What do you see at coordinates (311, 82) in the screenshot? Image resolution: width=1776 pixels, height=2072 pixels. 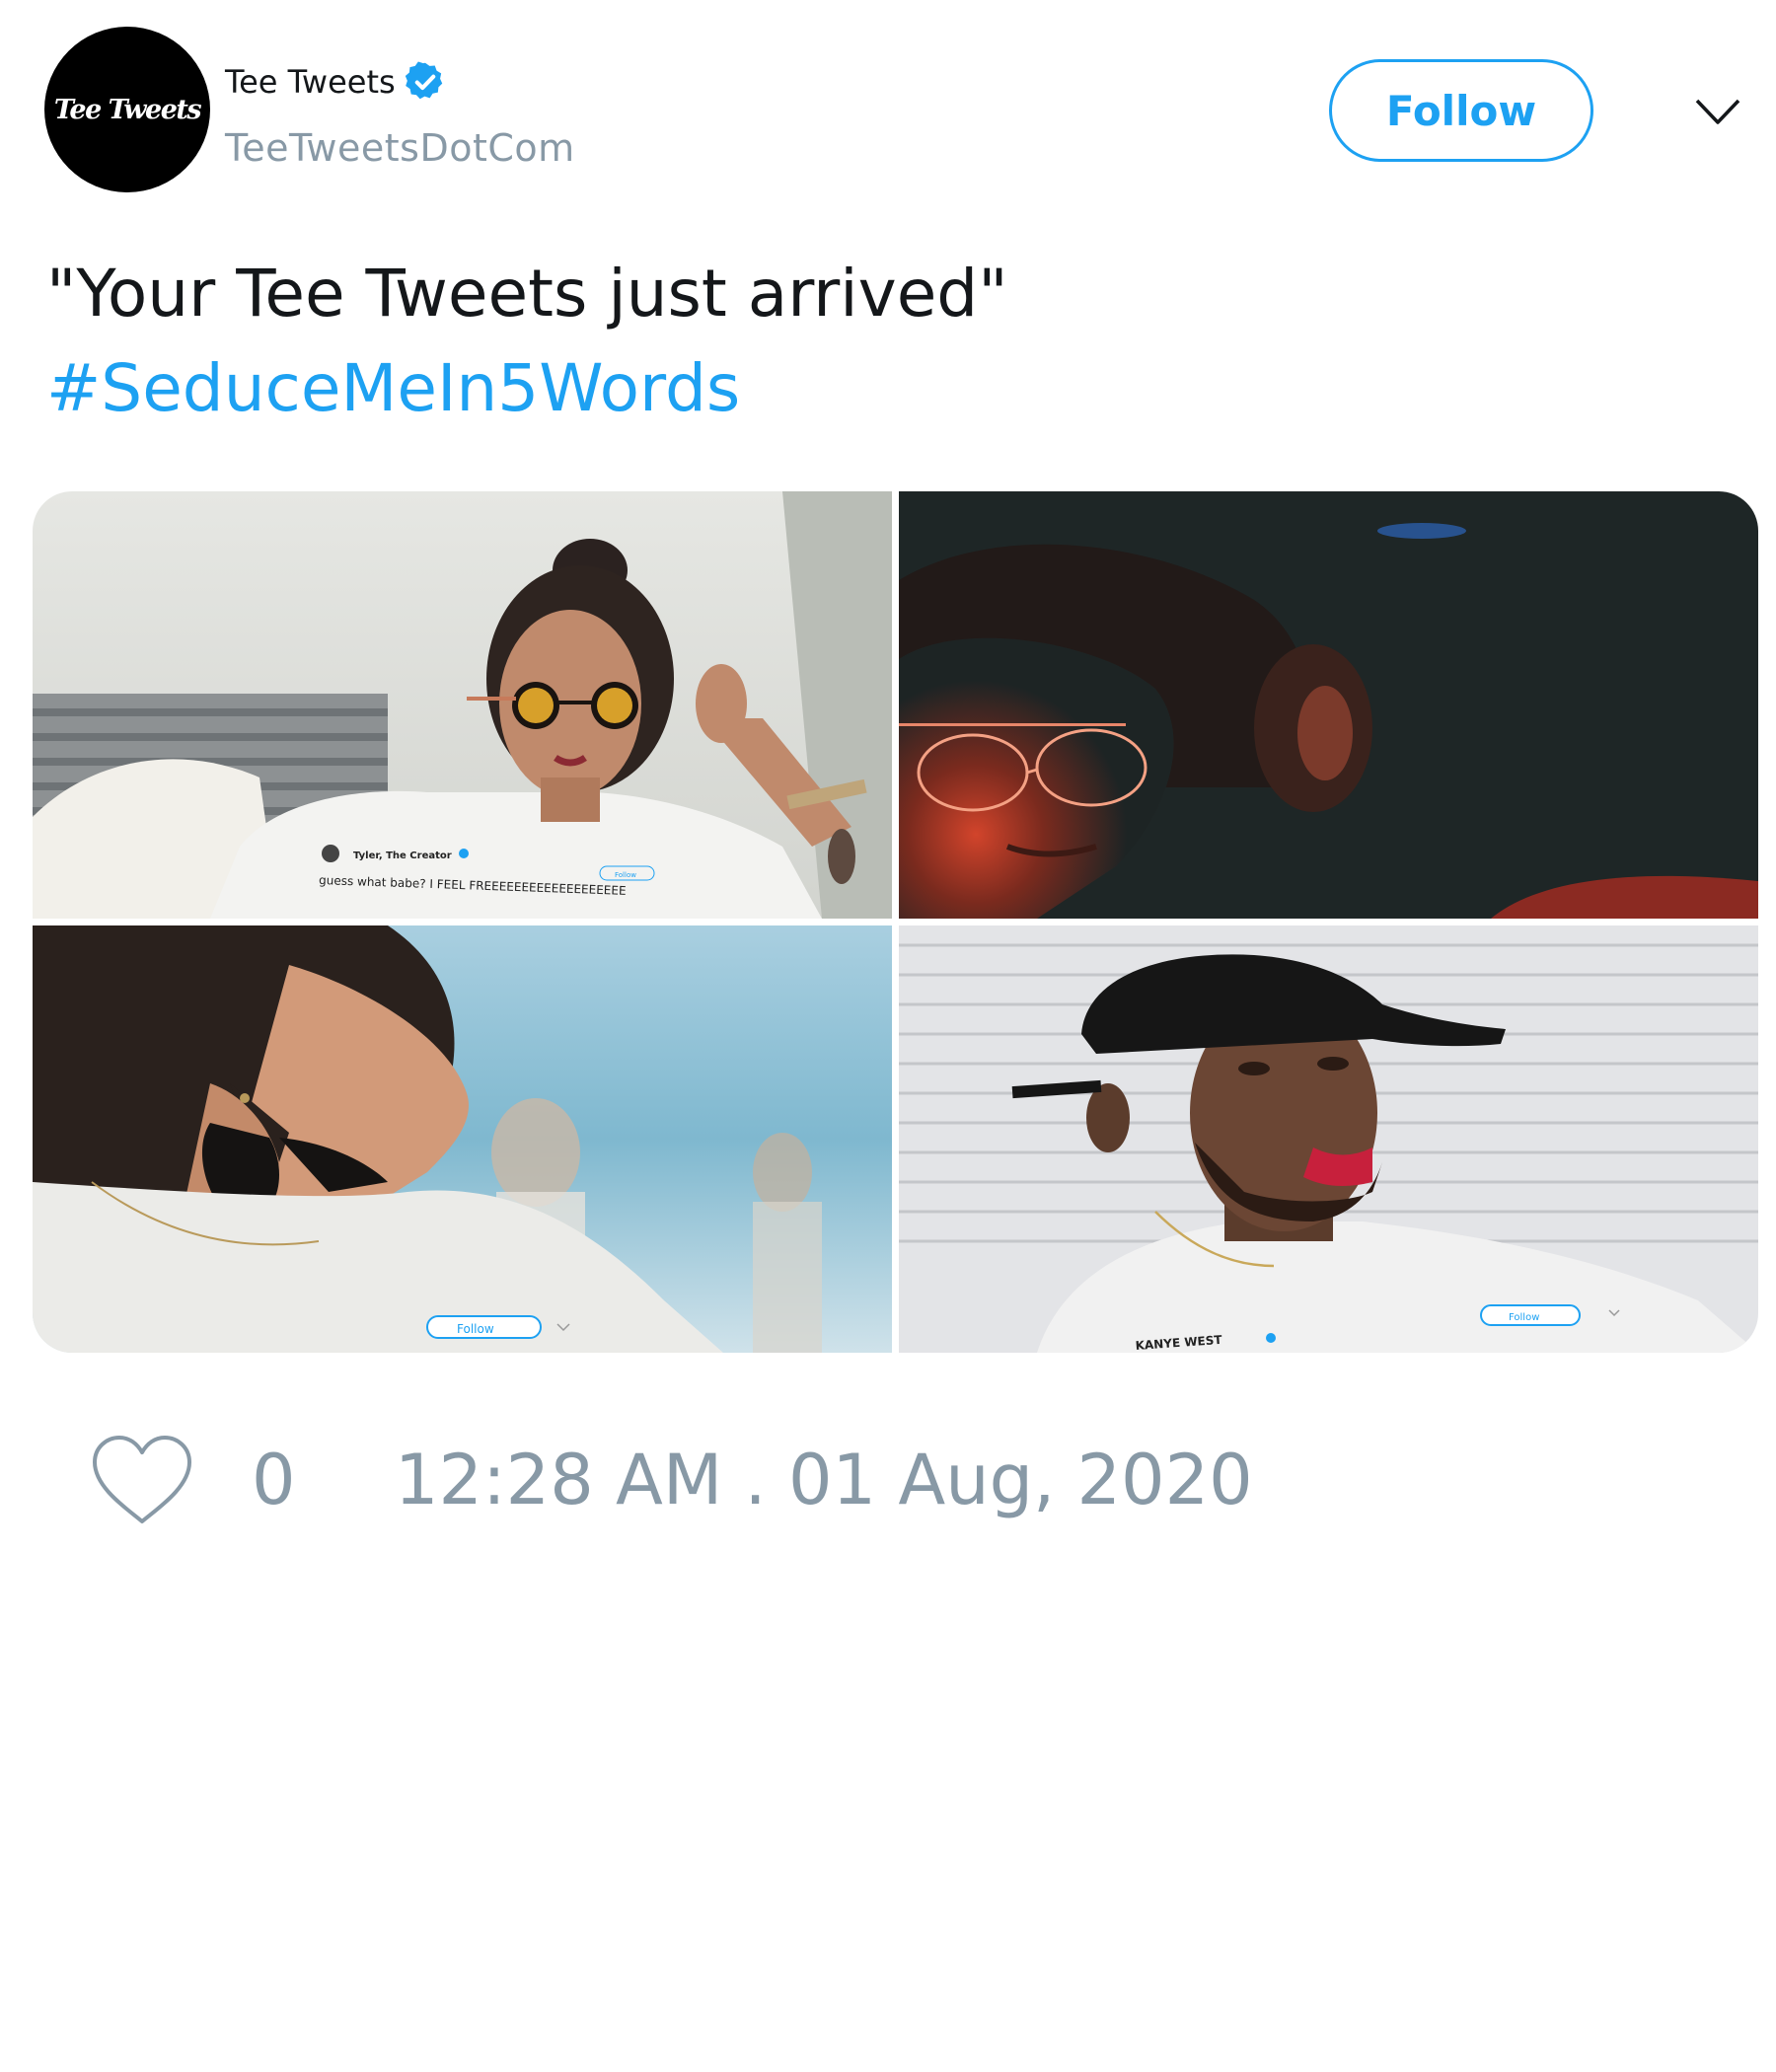 I see `display-name: Tee Tweets` at bounding box center [311, 82].